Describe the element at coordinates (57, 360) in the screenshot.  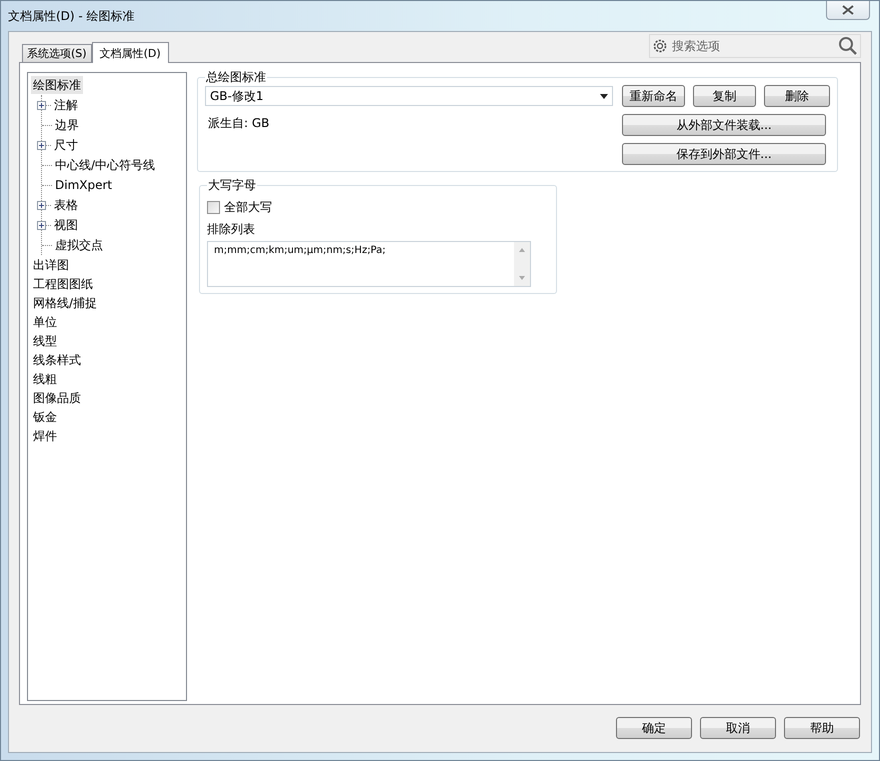
I see `tree-item: 线条样式` at that location.